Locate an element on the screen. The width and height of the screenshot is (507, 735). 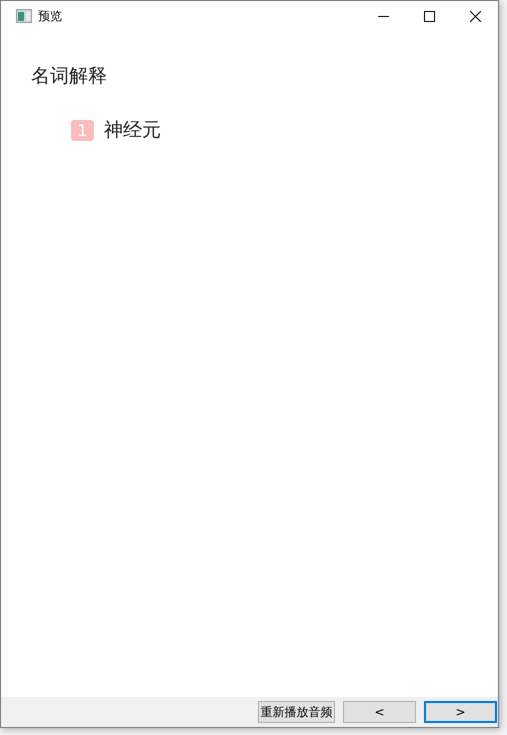
previous-button: < is located at coordinates (379, 712).